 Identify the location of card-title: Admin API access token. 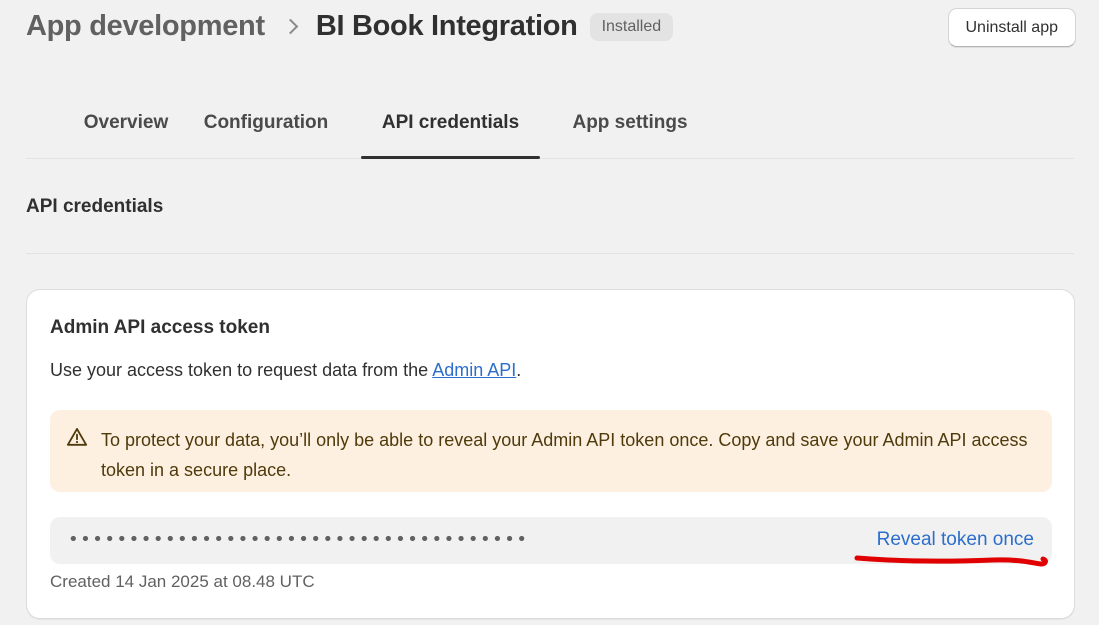
(160, 327).